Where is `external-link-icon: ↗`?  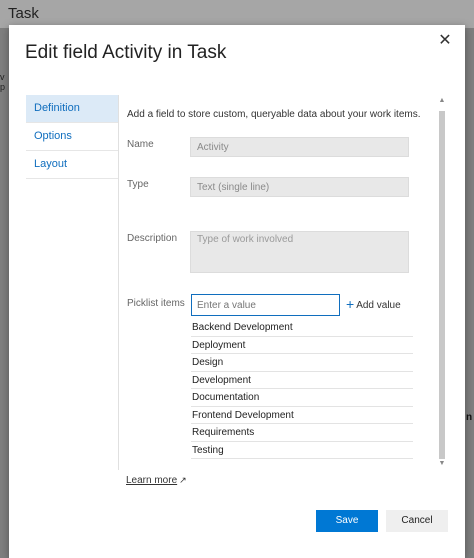
external-link-icon: ↗ is located at coordinates (183, 480).